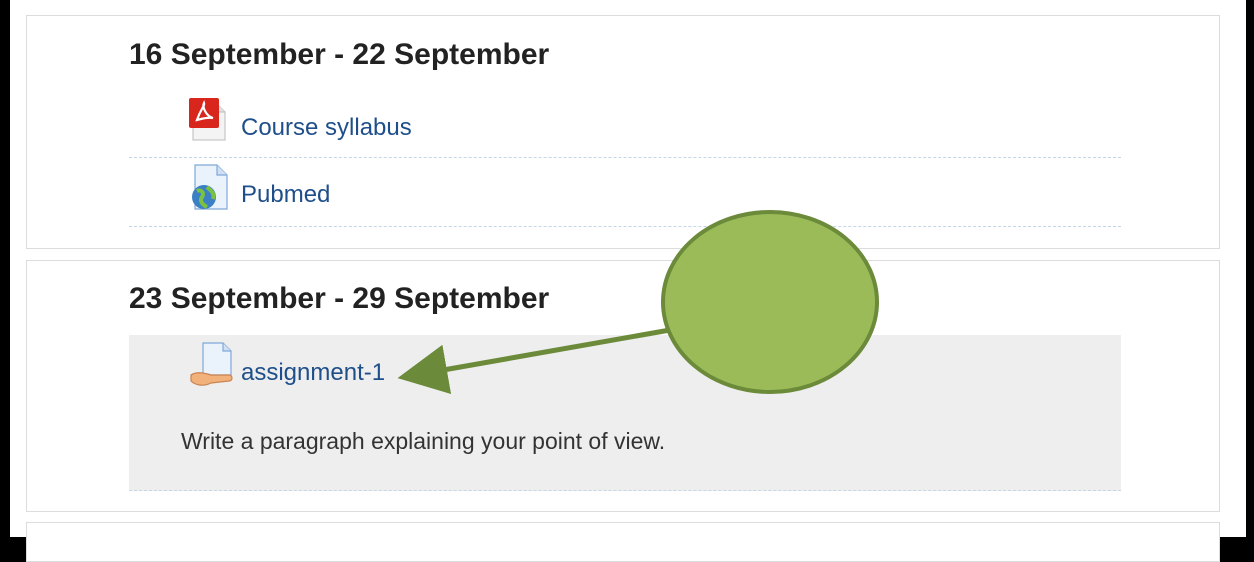 This screenshot has width=1254, height=562. Describe the element at coordinates (209, 189) in the screenshot. I see `url-globe-icon` at that location.